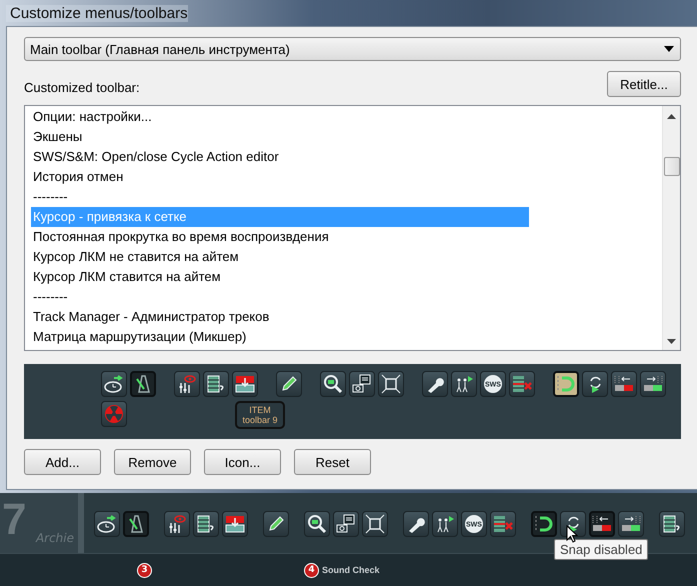 Image resolution: width=697 pixels, height=586 pixels. Describe the element at coordinates (97, 13) in the screenshot. I see `window-title: Customize menus/toolbars` at that location.